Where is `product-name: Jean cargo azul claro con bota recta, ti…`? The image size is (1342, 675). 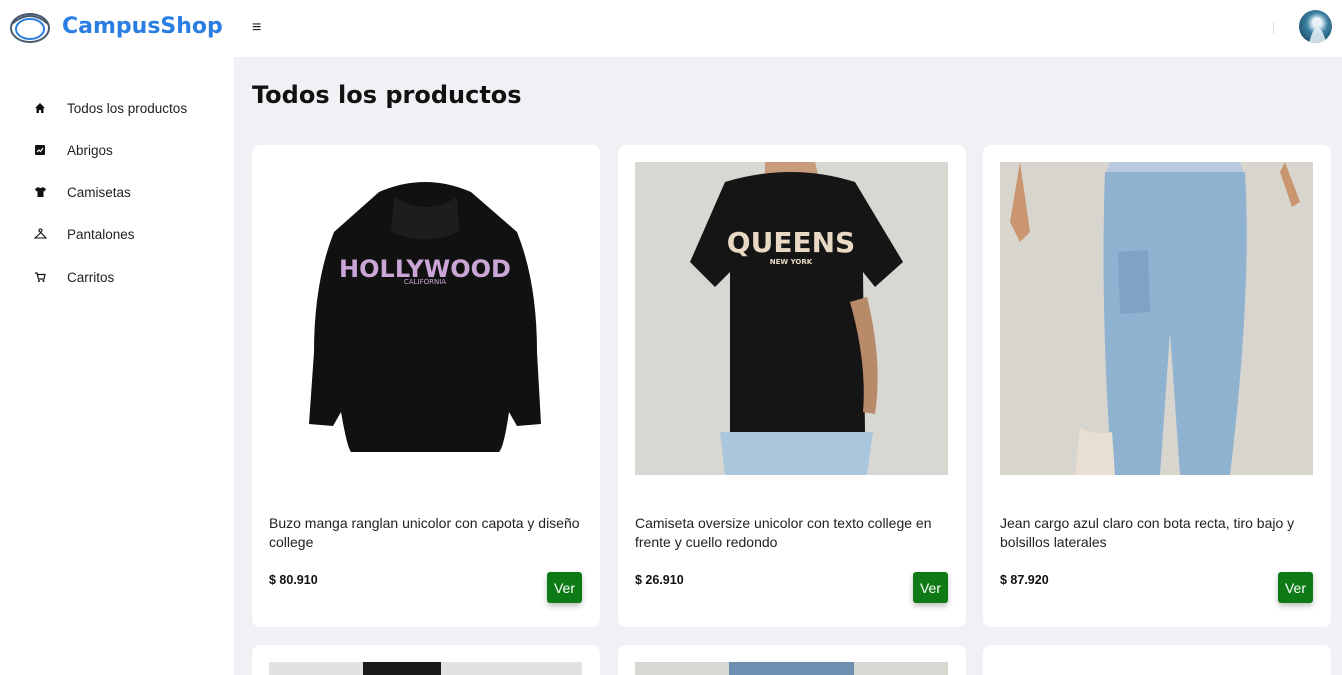
product-name: Jean cargo azul claro con bota recta, ti… is located at coordinates (1147, 532).